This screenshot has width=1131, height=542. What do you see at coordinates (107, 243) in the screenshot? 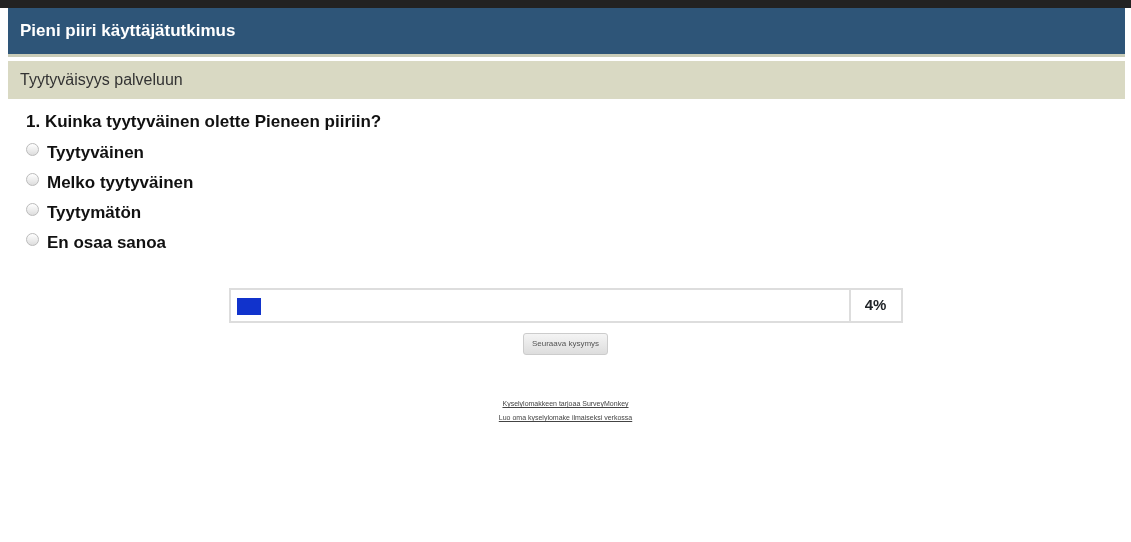
I see `option-label: En osaa sanoa` at bounding box center [107, 243].